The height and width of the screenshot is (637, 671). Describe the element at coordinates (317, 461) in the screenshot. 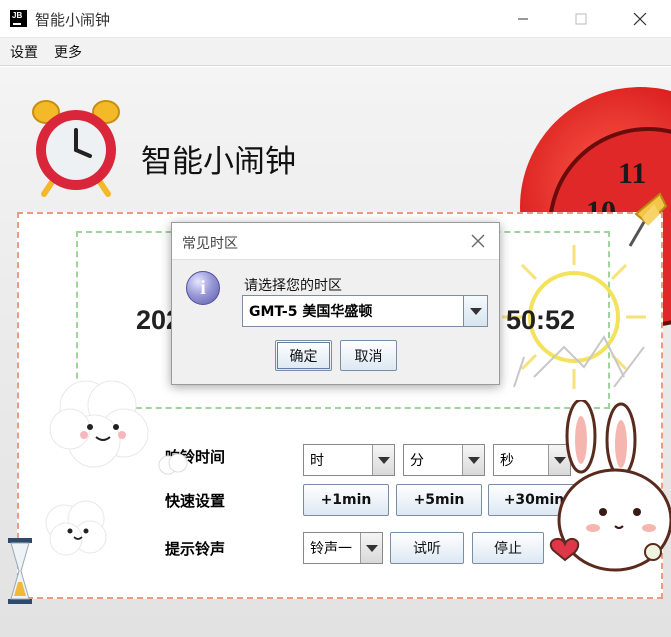

I see `hour-select-value: 时` at that location.